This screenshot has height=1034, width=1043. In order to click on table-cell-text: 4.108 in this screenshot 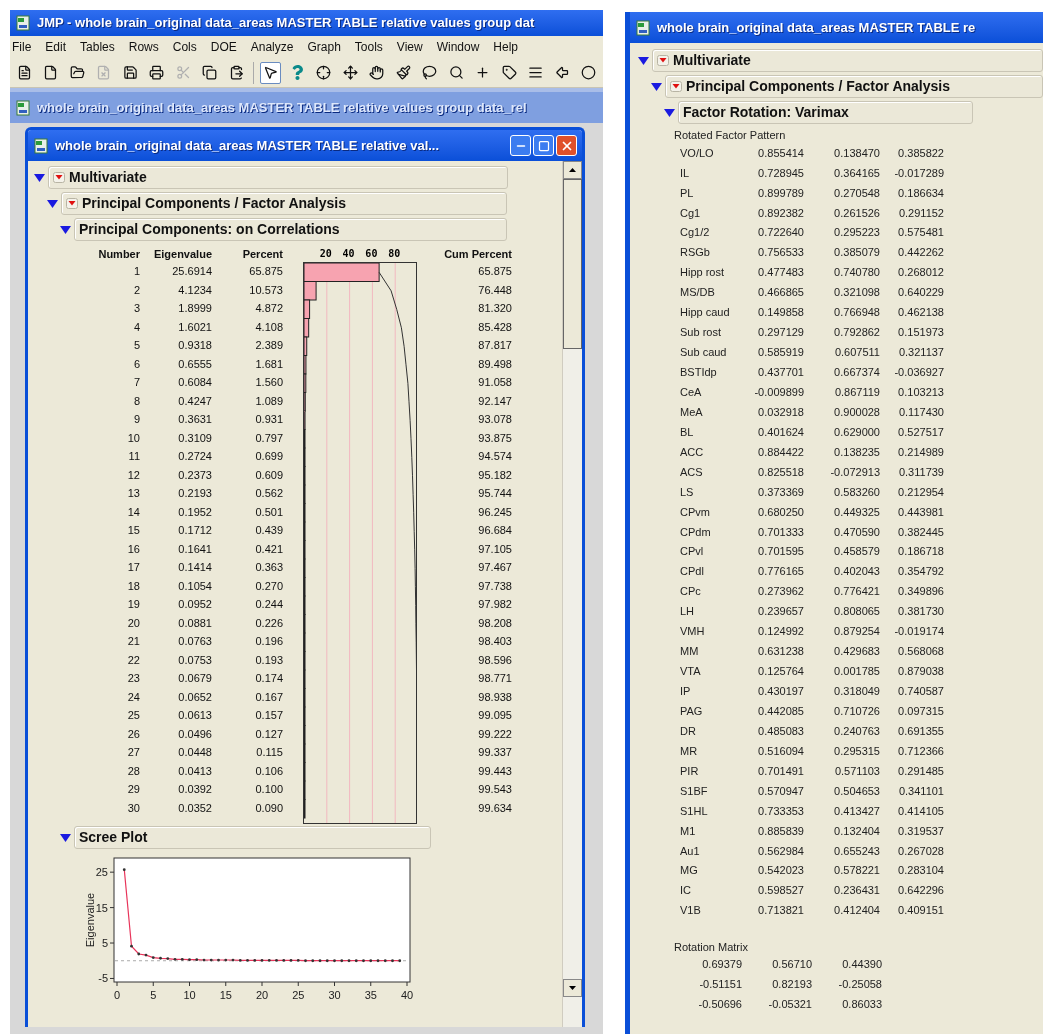, I will do `click(268, 327)`.